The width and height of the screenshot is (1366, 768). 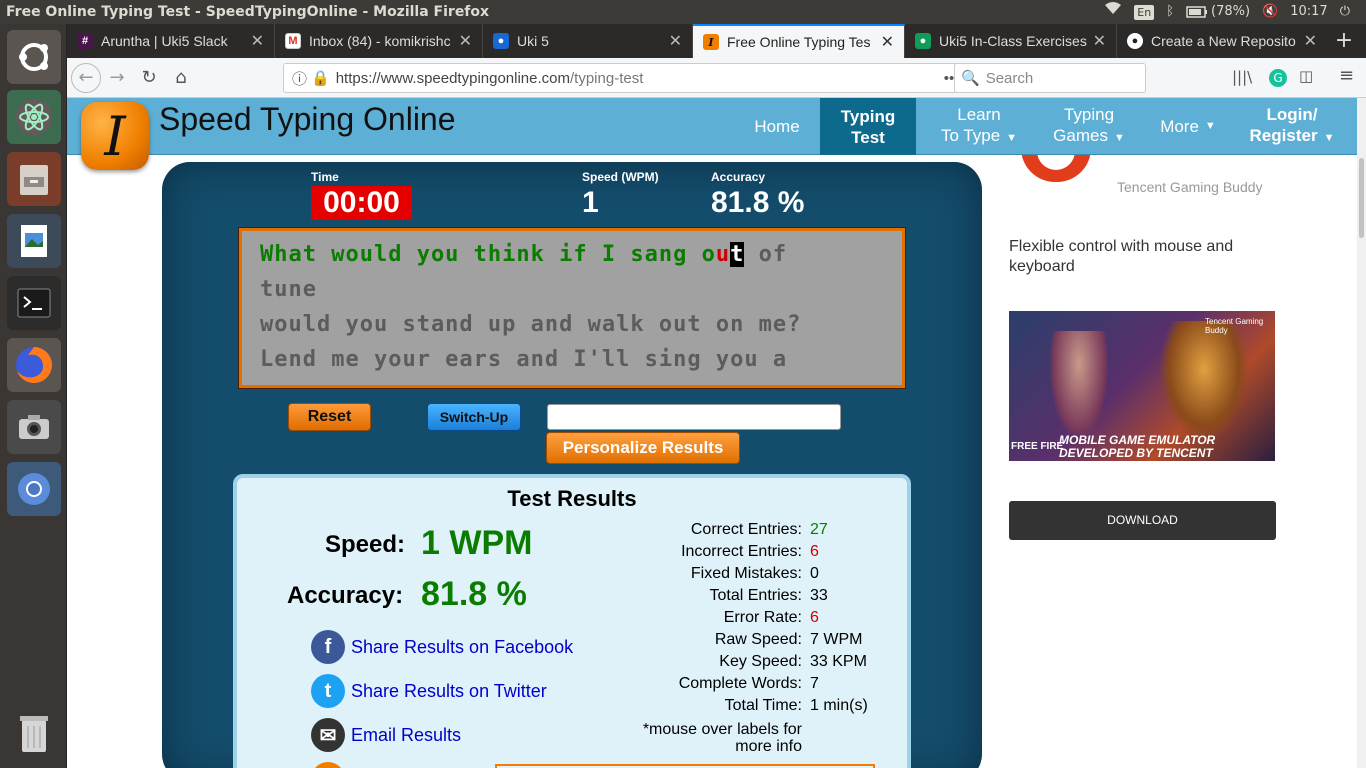 What do you see at coordinates (1278, 78) in the screenshot?
I see `grammarly-icon: G` at bounding box center [1278, 78].